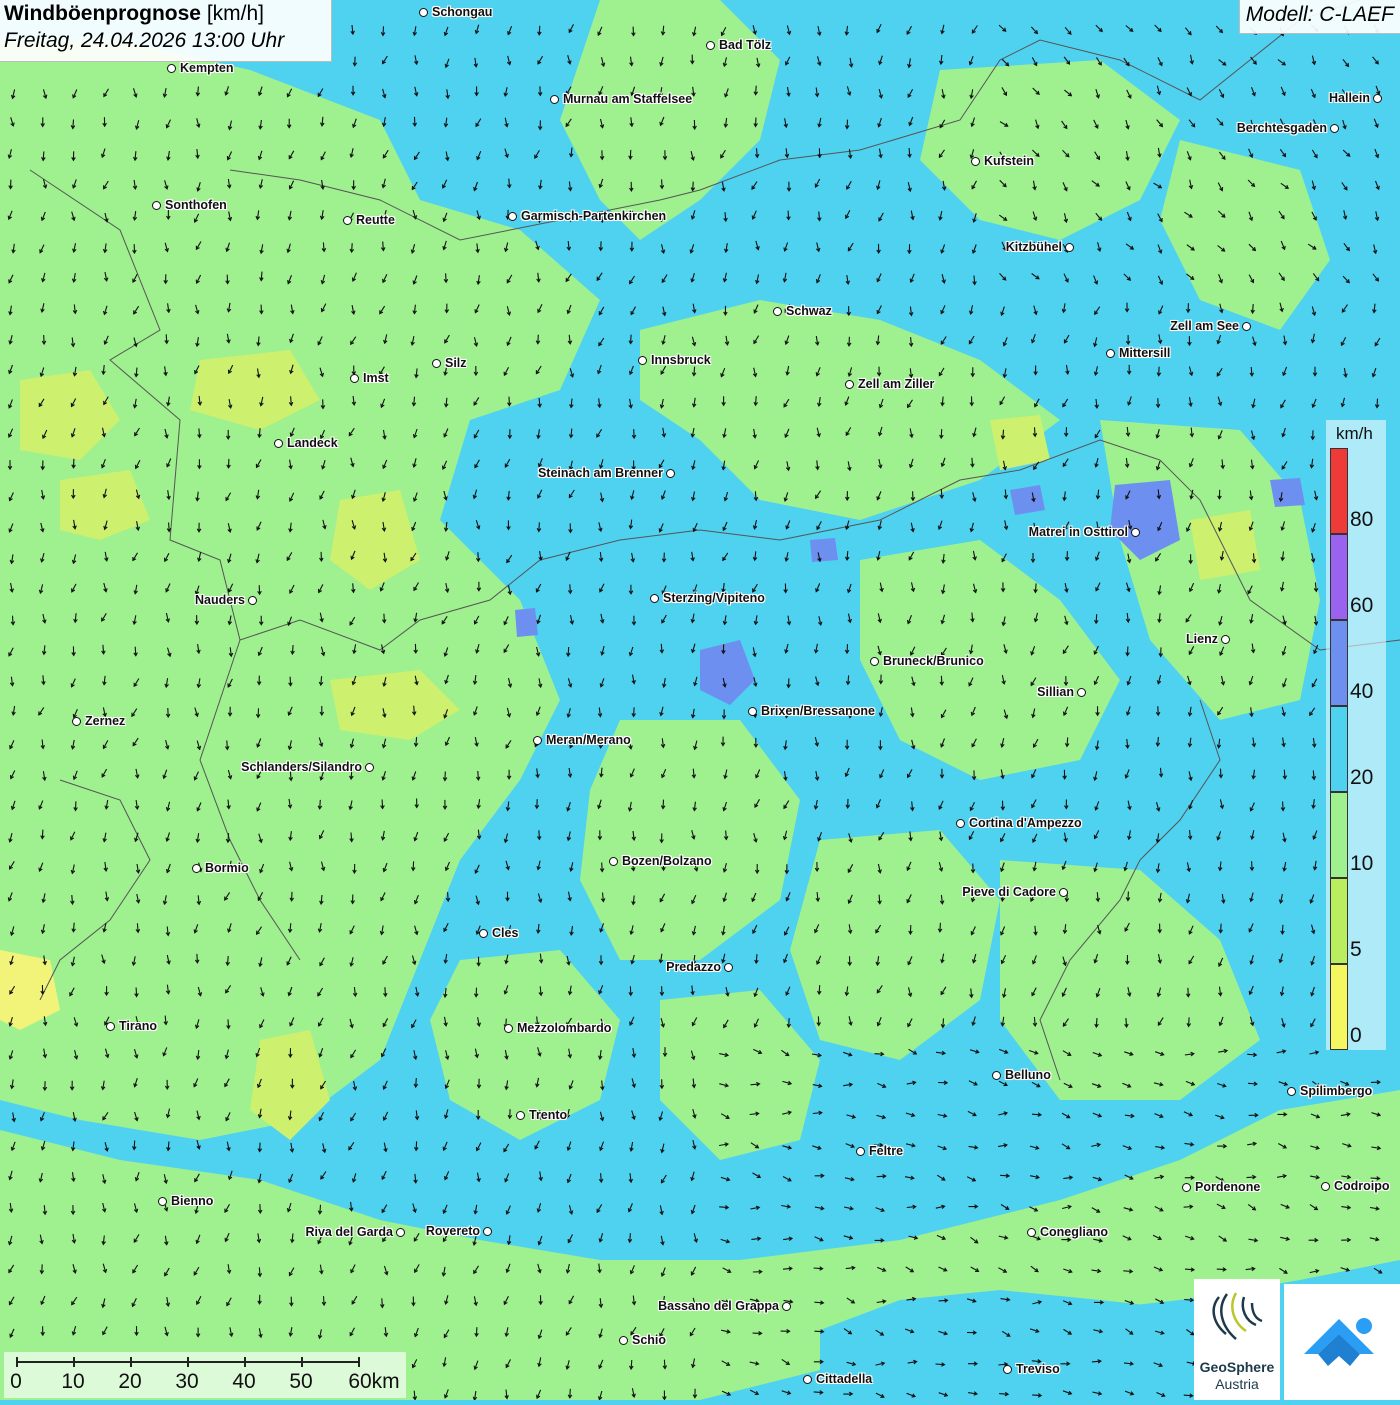 This screenshot has height=1405, width=1400. Describe the element at coordinates (844, 1379) in the screenshot. I see `city-label: Cittadella` at that location.